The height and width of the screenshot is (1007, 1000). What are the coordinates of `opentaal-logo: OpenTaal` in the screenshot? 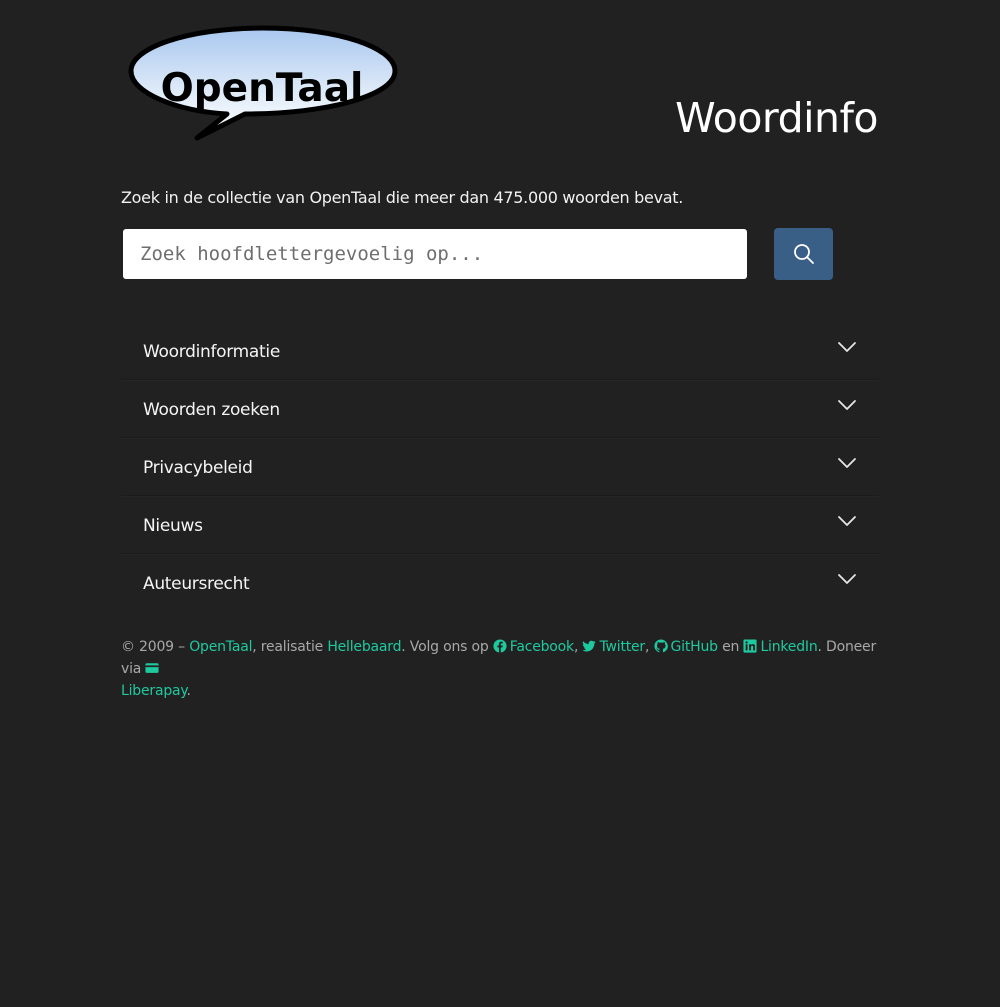 It's located at (263, 82).